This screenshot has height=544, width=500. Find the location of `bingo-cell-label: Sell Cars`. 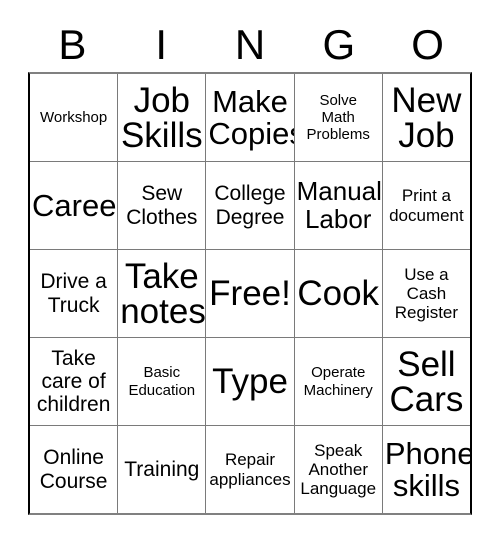

bingo-cell-label: Sell Cars is located at coordinates (426, 381).